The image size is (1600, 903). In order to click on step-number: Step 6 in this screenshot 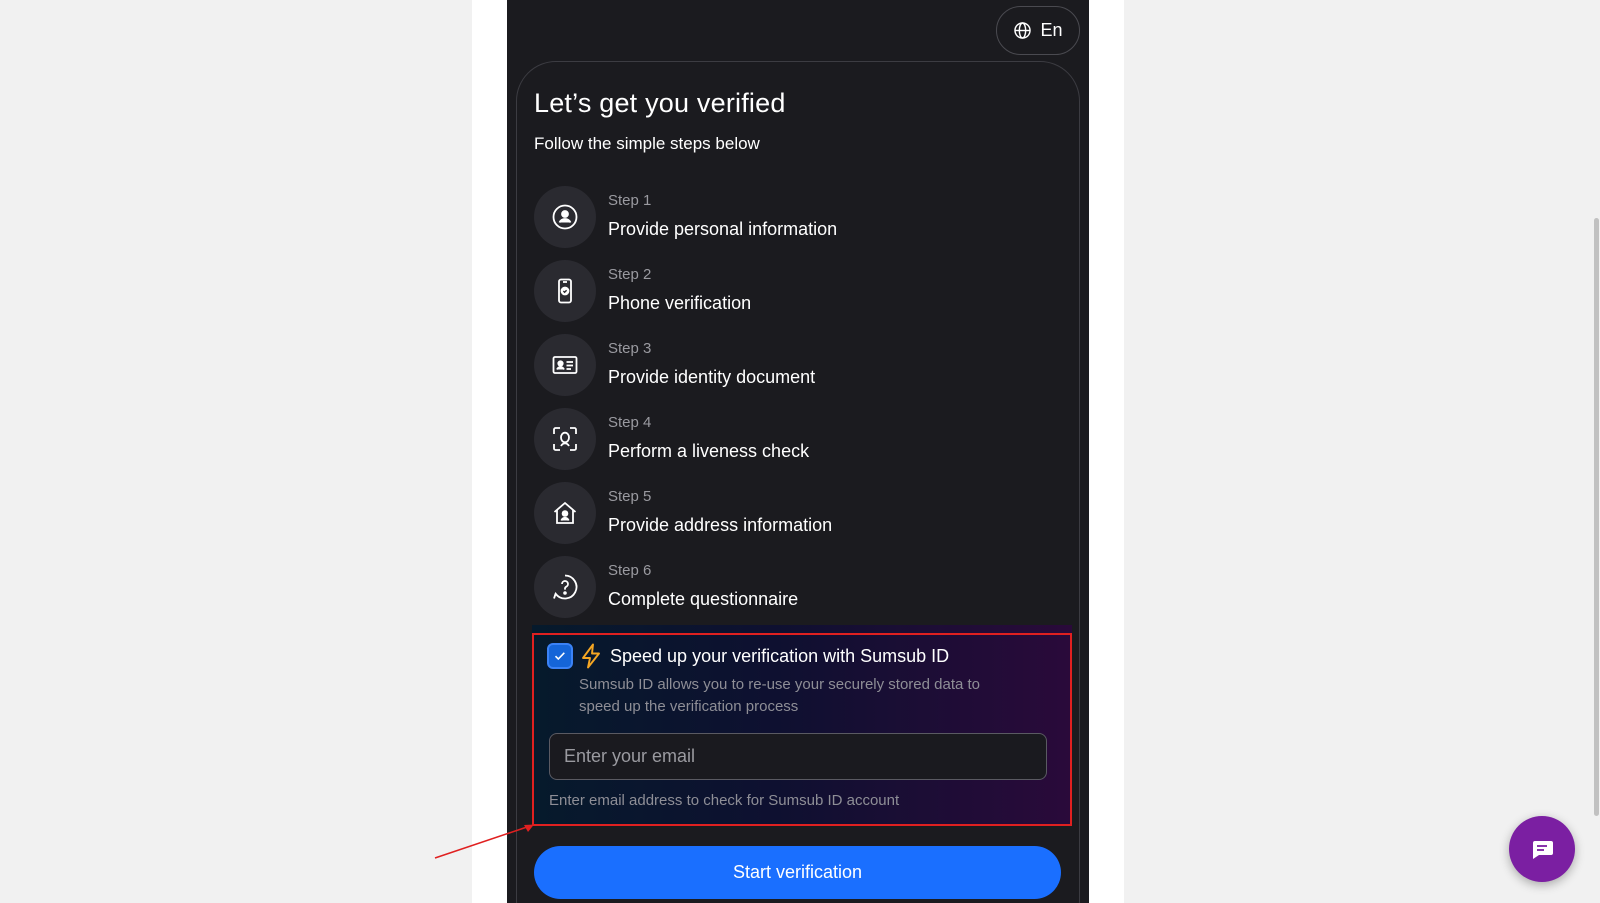, I will do `click(630, 570)`.